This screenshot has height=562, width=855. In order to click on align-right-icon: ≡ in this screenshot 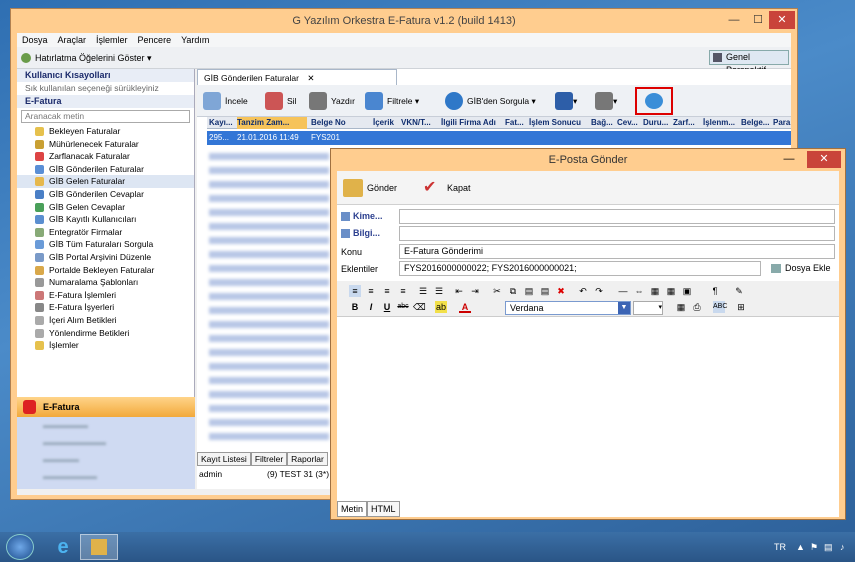, I will do `click(387, 291)`.